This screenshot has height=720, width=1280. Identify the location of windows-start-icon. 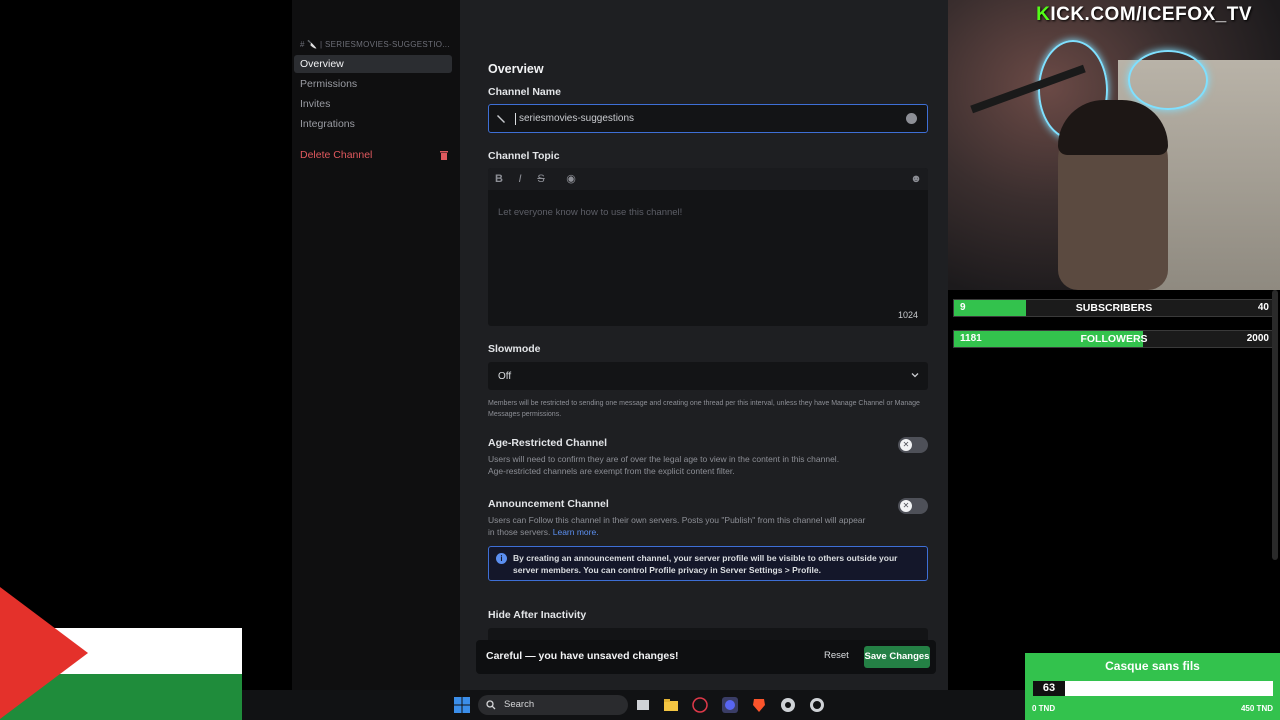
(462, 705).